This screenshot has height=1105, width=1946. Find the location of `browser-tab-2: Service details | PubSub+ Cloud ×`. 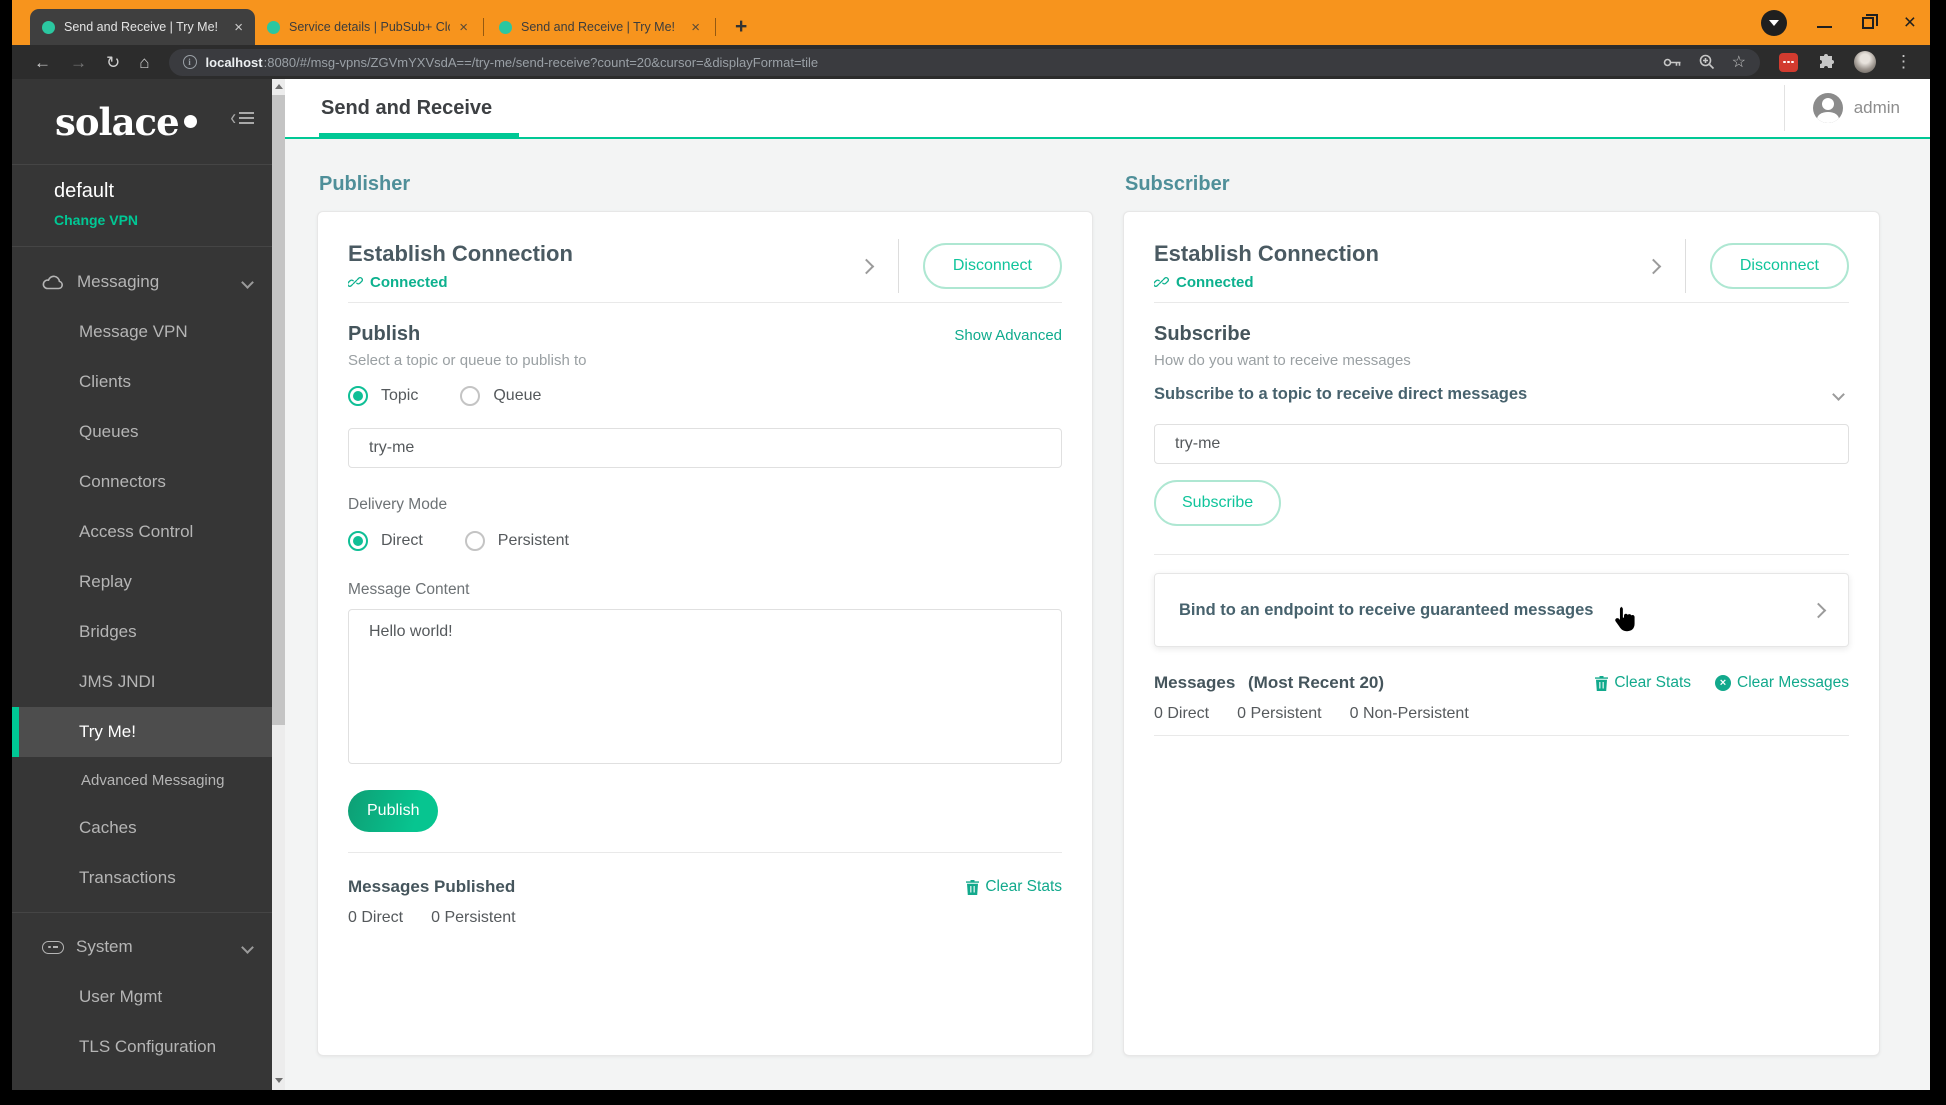

browser-tab-2: Service details | PubSub+ Cloud × is located at coordinates (367, 27).